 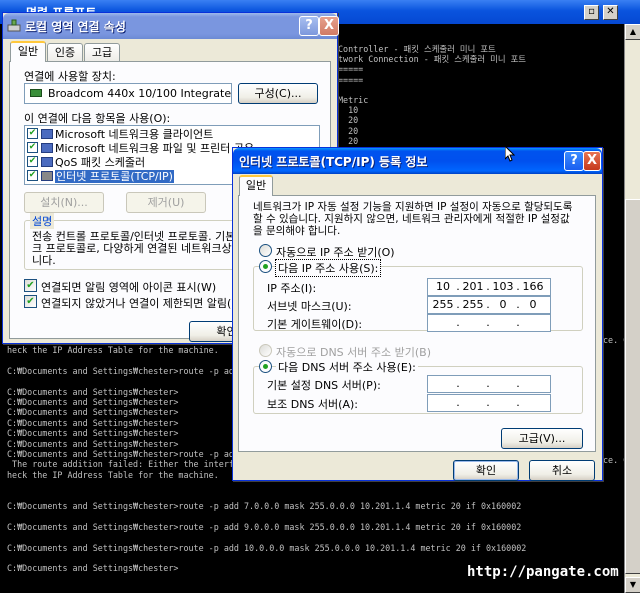 What do you see at coordinates (292, 288) in the screenshot?
I see `ip-address-label: IP 주소(I):` at bounding box center [292, 288].